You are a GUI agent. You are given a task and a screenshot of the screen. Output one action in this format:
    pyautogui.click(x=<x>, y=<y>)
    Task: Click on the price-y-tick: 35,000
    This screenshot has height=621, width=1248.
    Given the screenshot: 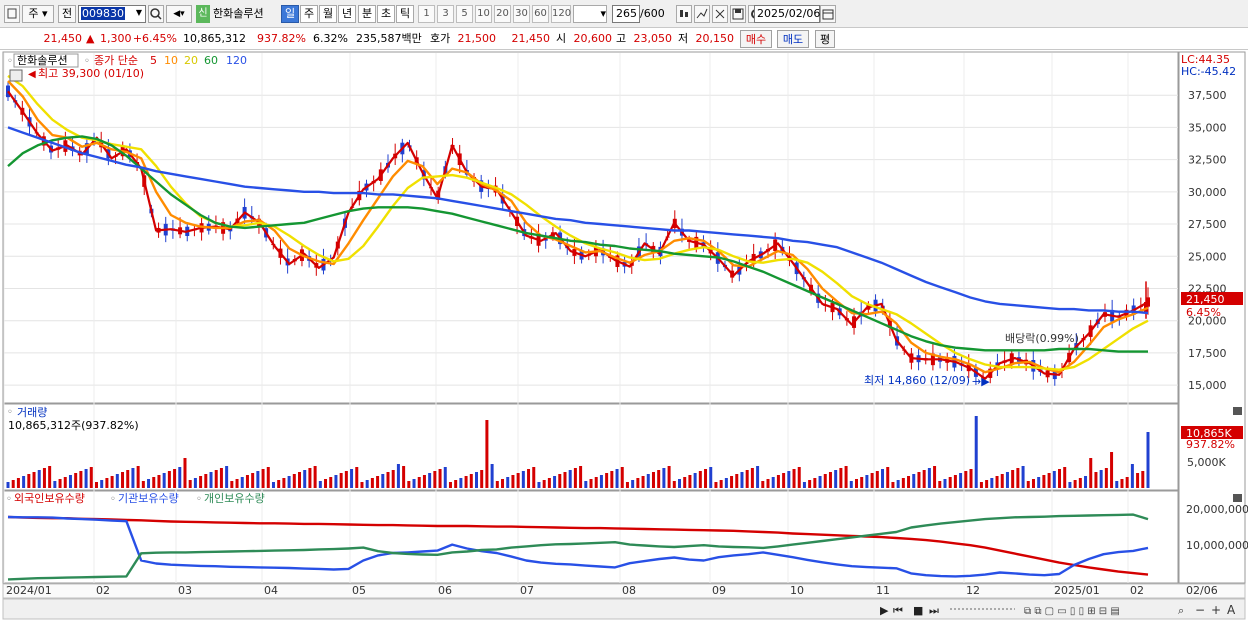 What is the action you would take?
    pyautogui.click(x=1207, y=127)
    